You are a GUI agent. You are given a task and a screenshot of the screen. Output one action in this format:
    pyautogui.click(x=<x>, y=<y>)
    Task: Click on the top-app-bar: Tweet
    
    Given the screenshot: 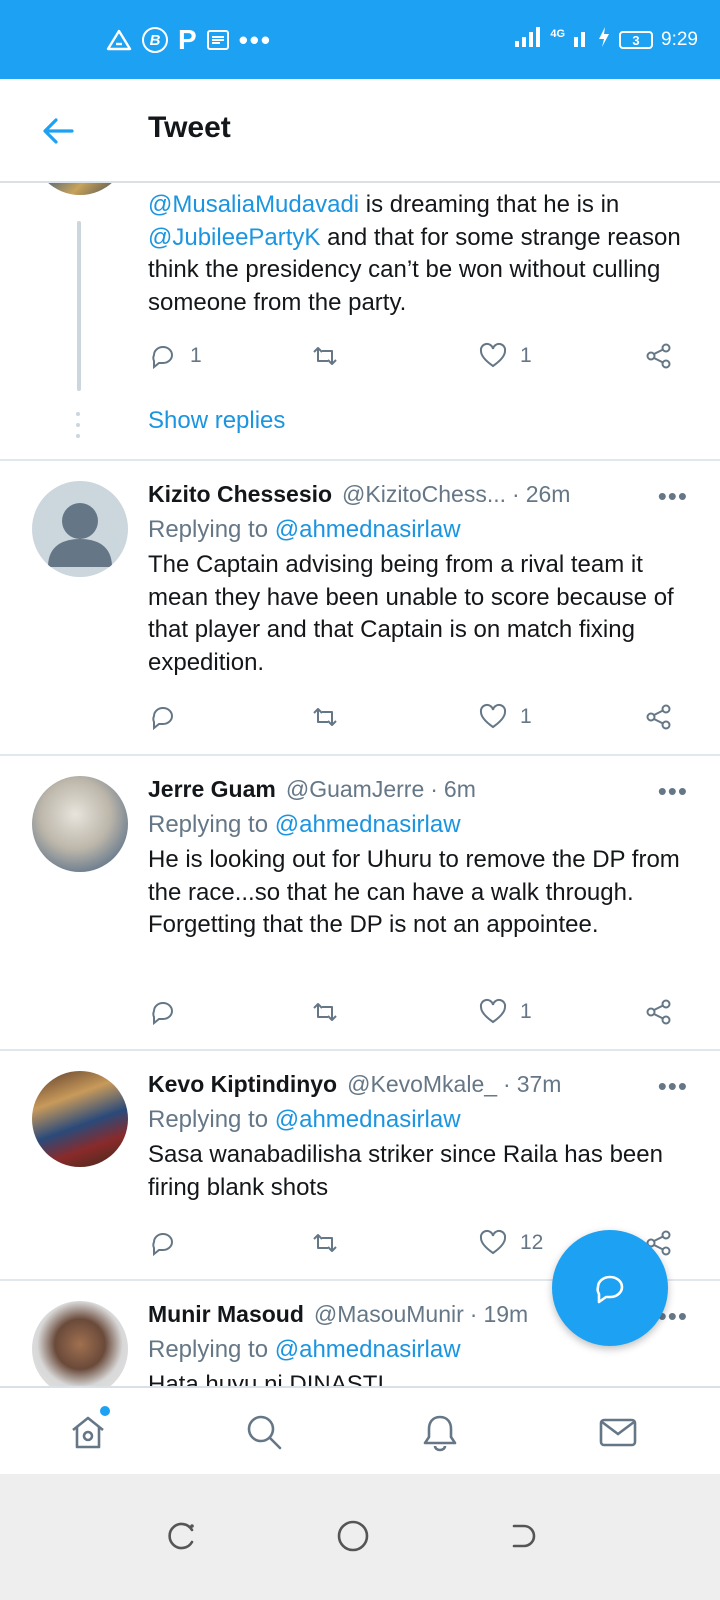 What is the action you would take?
    pyautogui.click(x=360, y=131)
    